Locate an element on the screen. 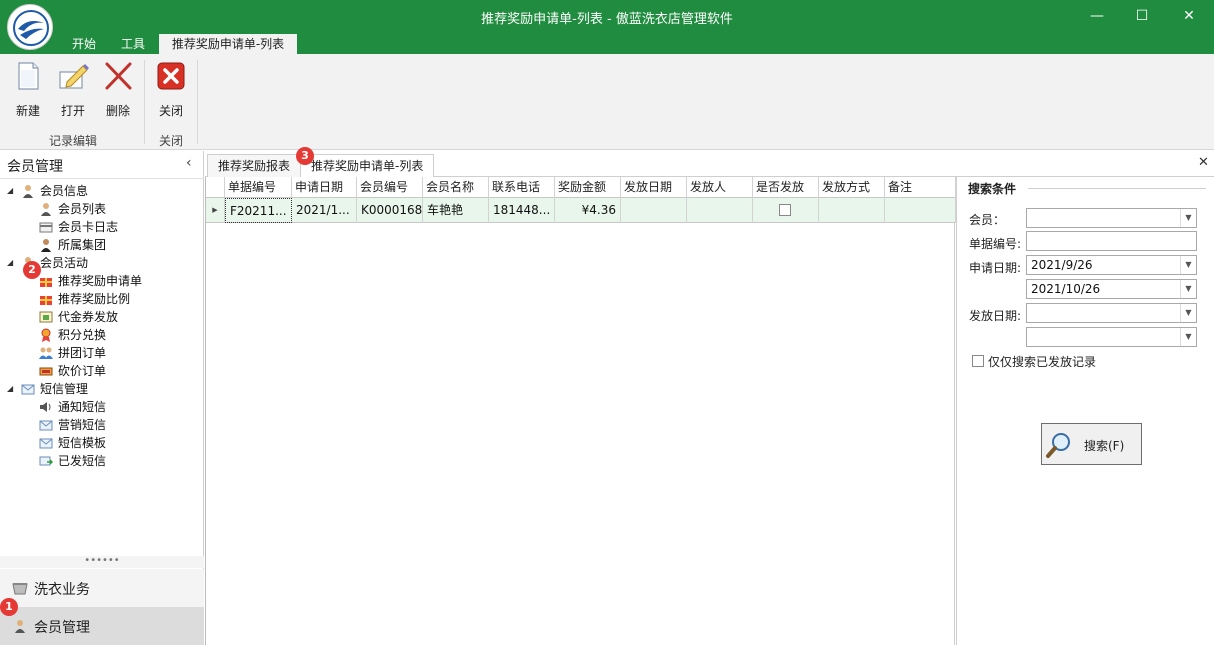  column-header: 会员编号 is located at coordinates (390, 187).